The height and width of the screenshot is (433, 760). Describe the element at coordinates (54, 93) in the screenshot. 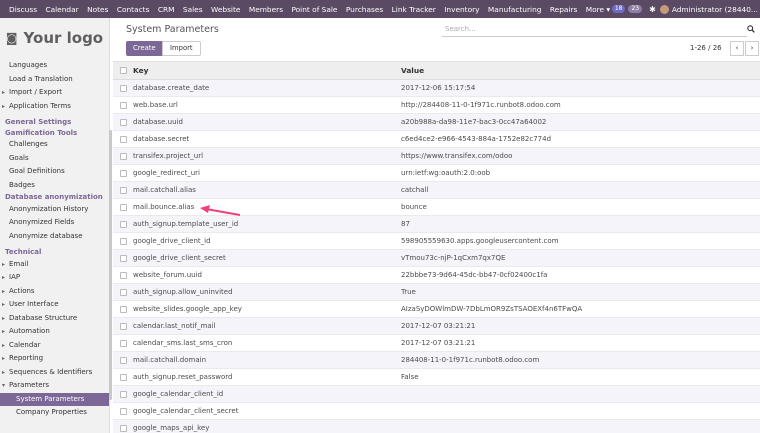

I see `sidebar-item-import-export: Import / Export` at that location.